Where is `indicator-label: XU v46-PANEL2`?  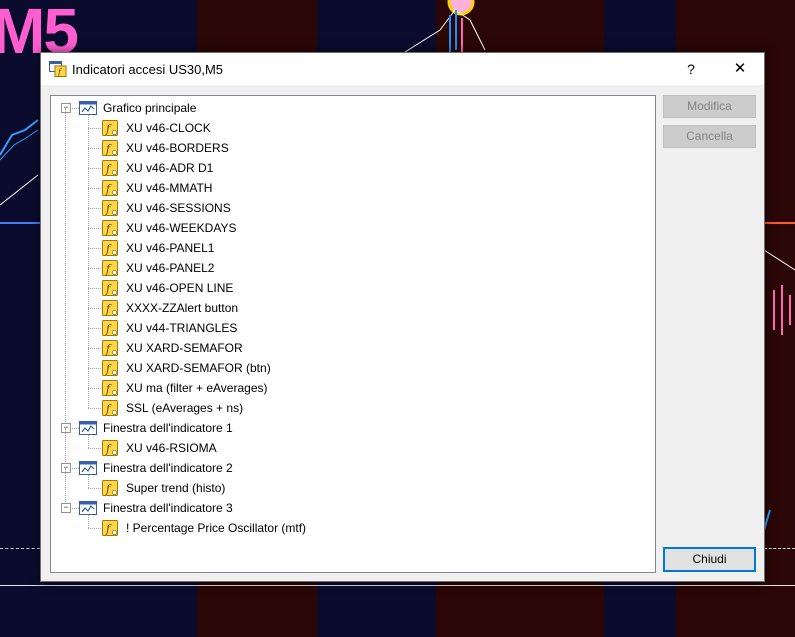 indicator-label: XU v46-PANEL2 is located at coordinates (170, 268).